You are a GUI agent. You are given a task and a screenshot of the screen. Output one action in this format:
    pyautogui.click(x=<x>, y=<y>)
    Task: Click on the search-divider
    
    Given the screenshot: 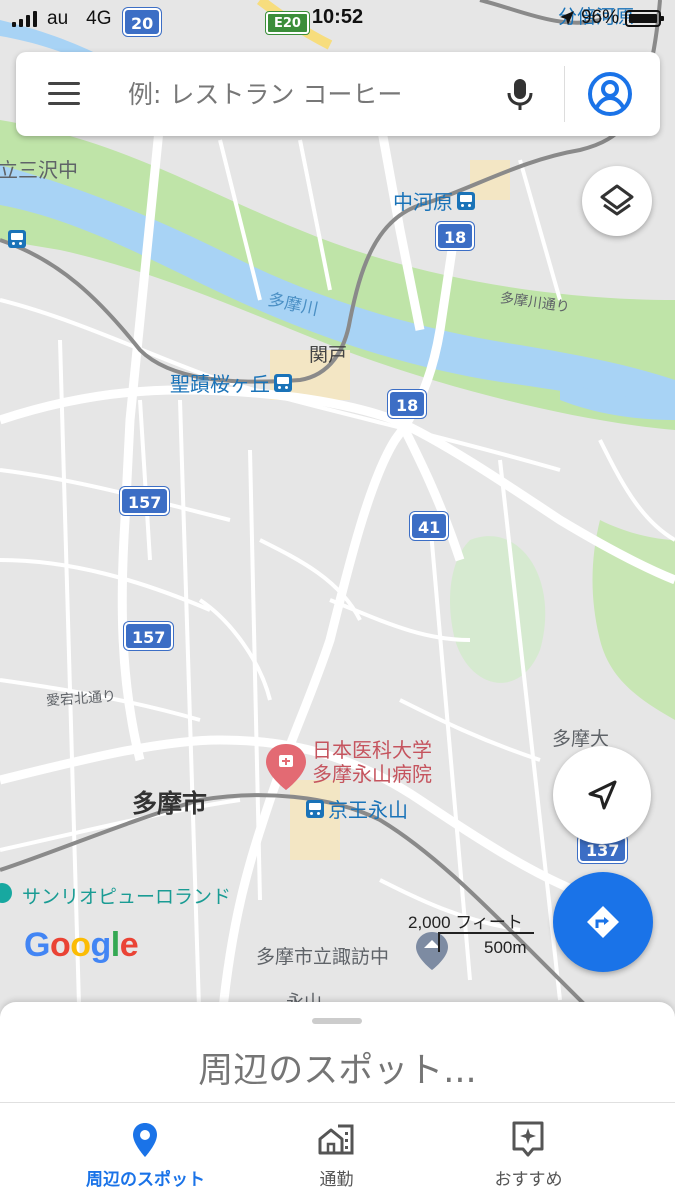 What is the action you would take?
    pyautogui.click(x=564, y=94)
    